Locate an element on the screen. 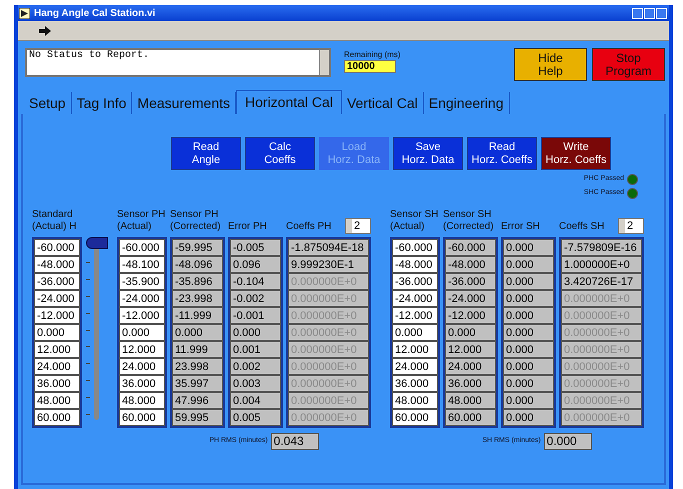 The width and height of the screenshot is (683, 489). tab: Tag Info is located at coordinates (102, 103).